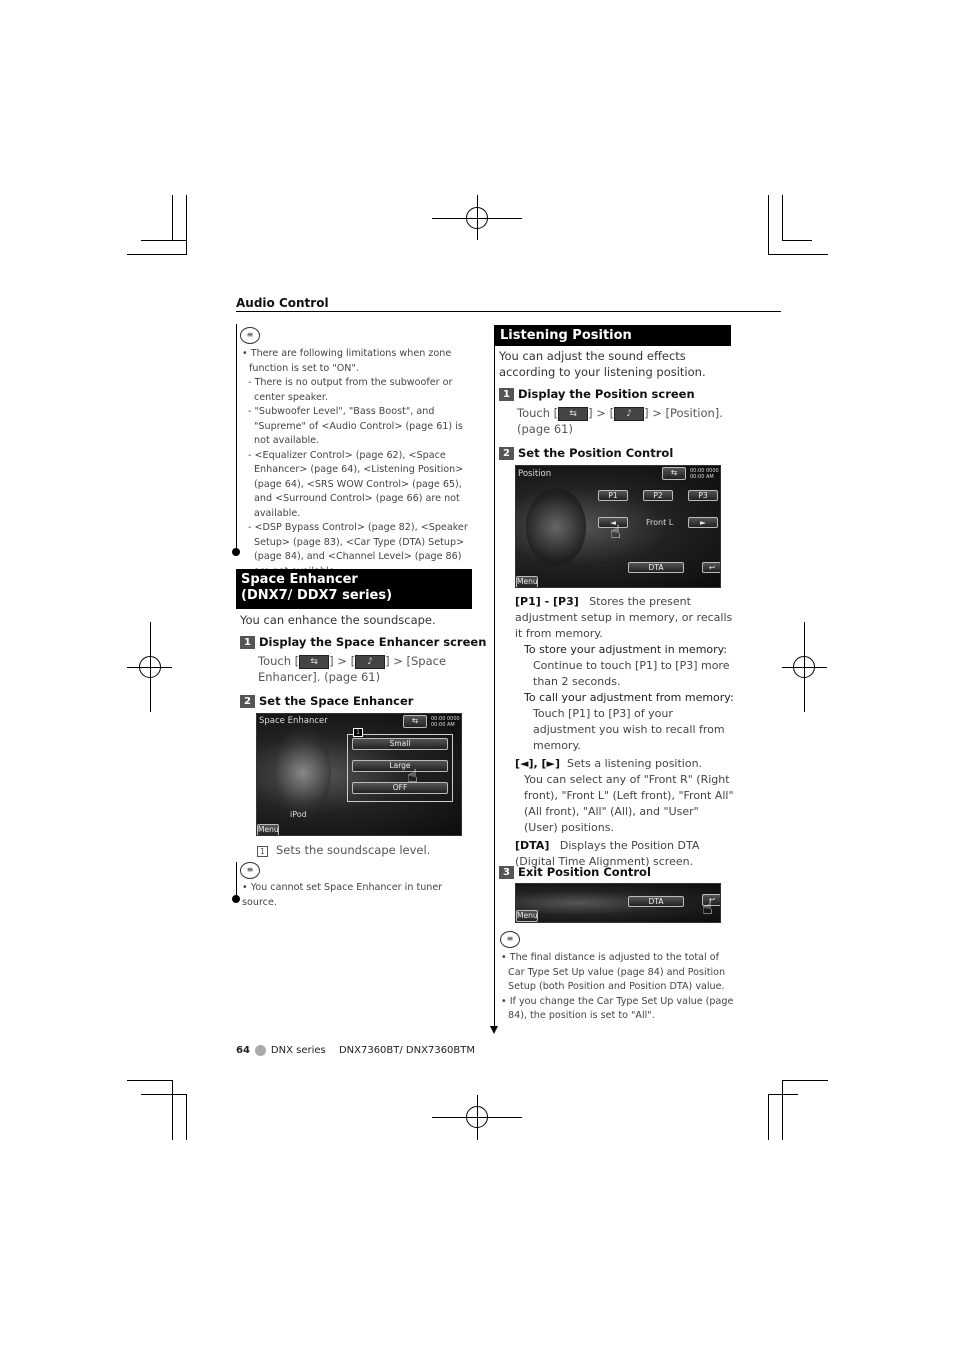 This screenshot has width=954, height=1350. I want to click on column-bar, so click(494, 676).